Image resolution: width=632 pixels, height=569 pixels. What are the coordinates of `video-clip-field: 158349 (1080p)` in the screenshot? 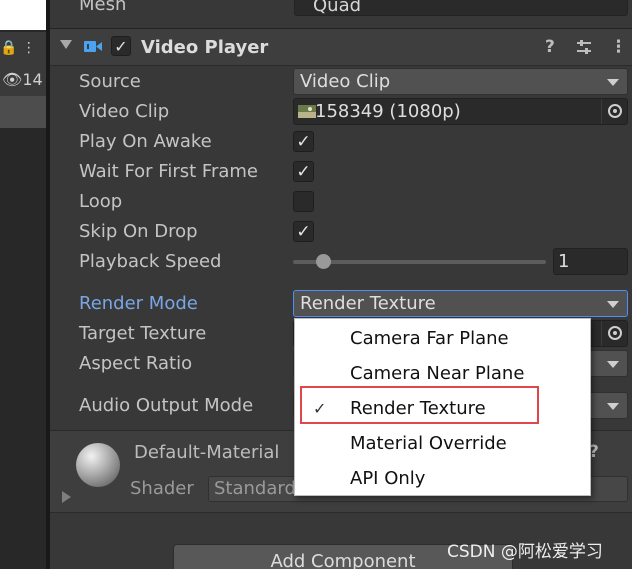 It's located at (460, 111).